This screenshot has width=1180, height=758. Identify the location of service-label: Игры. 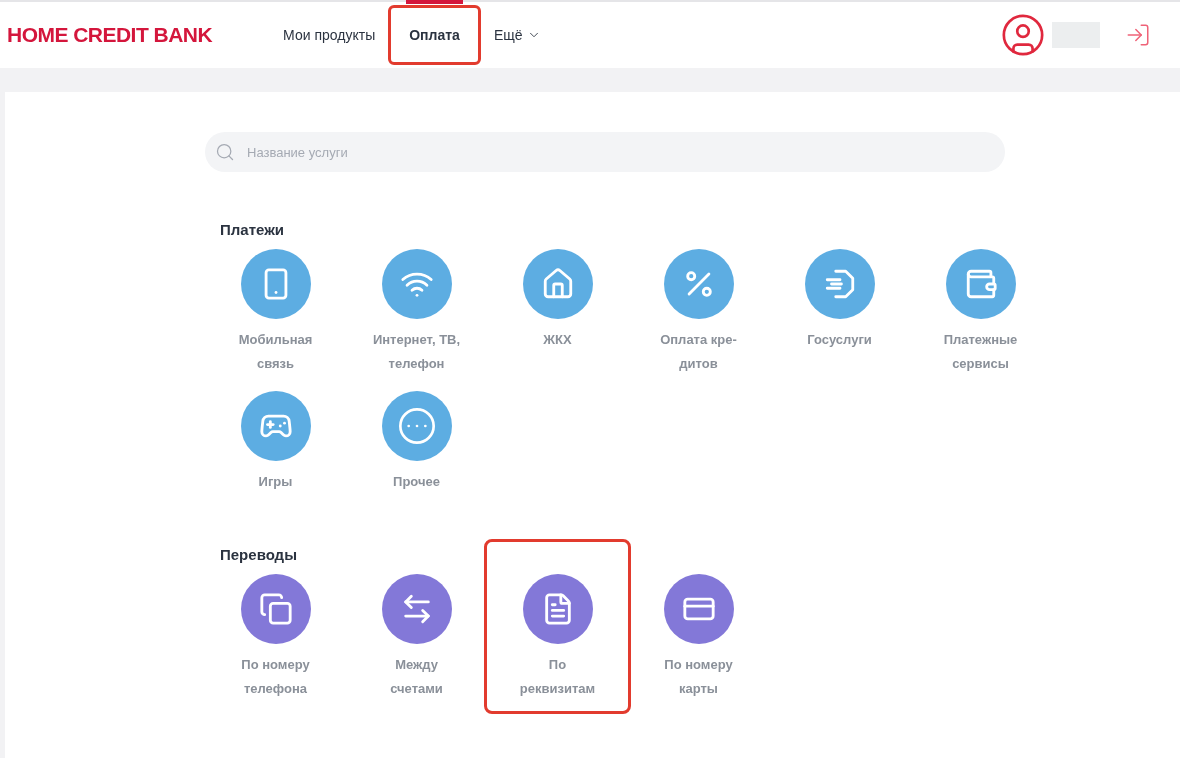
(275, 482).